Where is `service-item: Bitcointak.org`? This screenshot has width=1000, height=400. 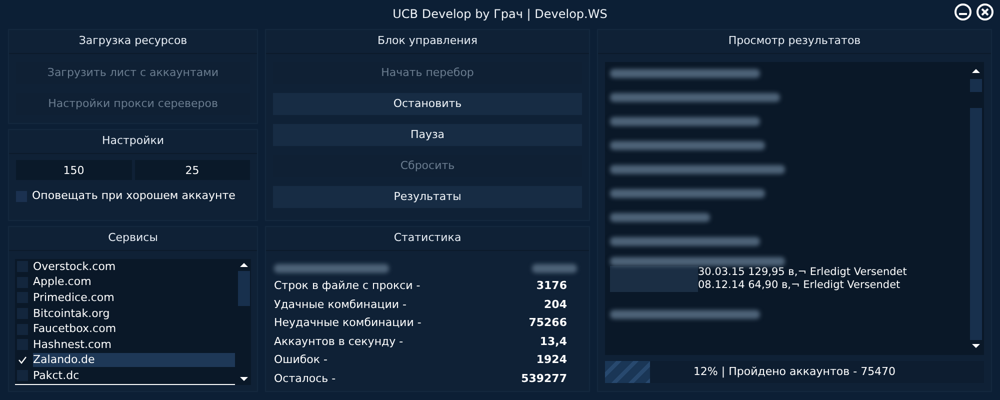
service-item: Bitcointak.org is located at coordinates (134, 313).